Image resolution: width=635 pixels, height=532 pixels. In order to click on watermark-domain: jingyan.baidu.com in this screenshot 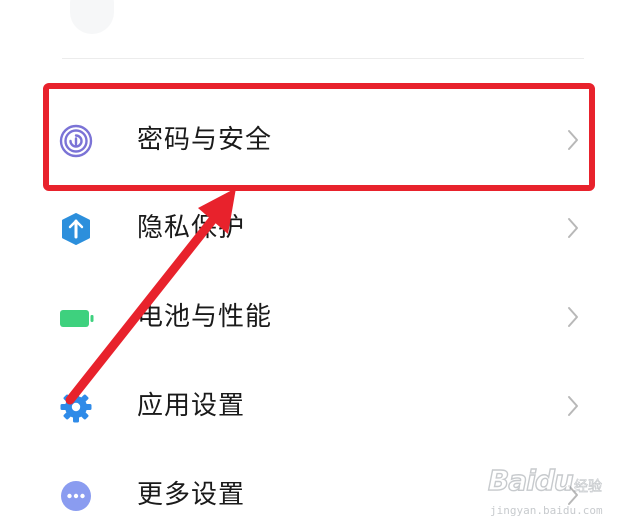, I will do `click(546, 510)`.